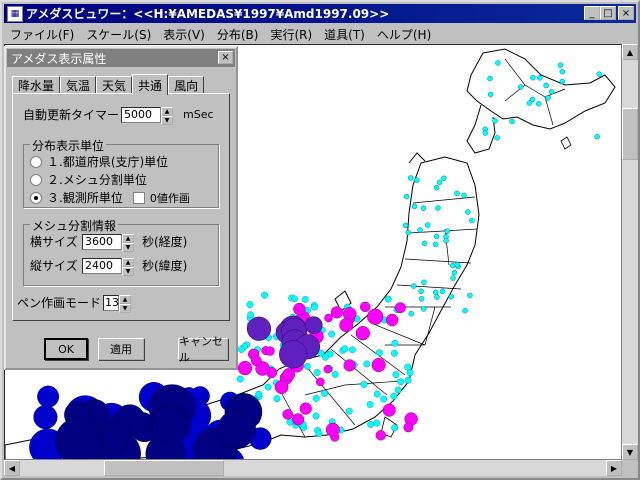 The height and width of the screenshot is (480, 640). Describe the element at coordinates (184, 34) in the screenshot. I see `menu-view: 表示(V)` at that location.